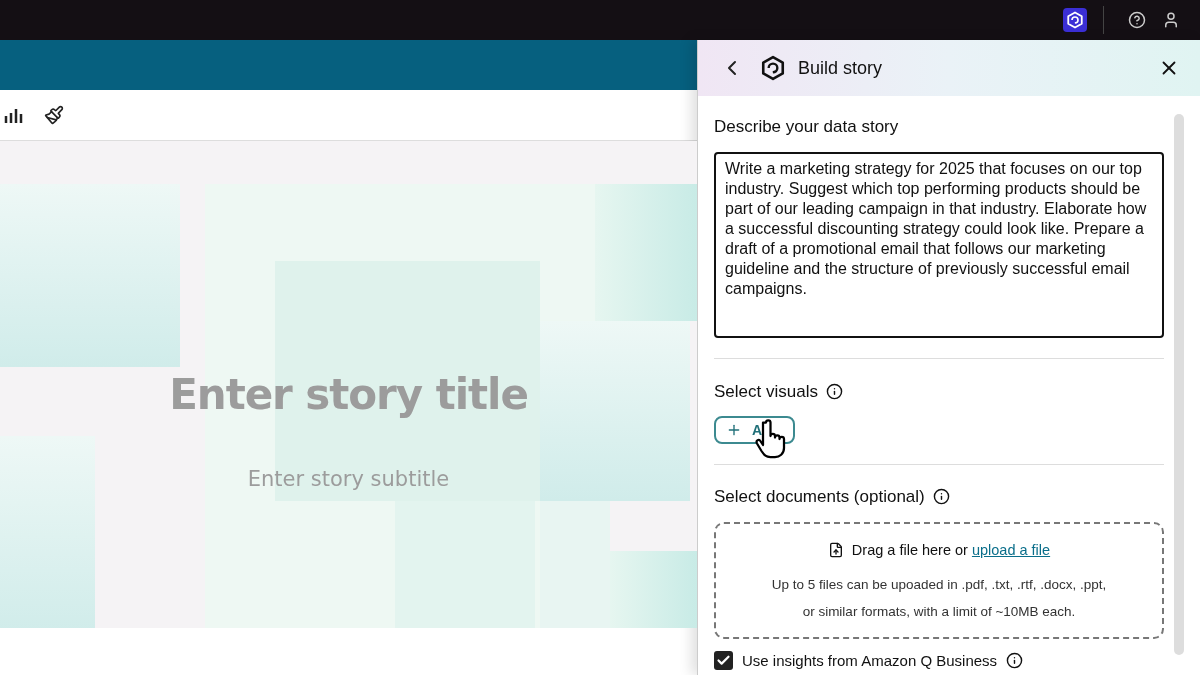  Describe the element at coordinates (766, 391) in the screenshot. I see `visuals-label: Select visuals` at that location.